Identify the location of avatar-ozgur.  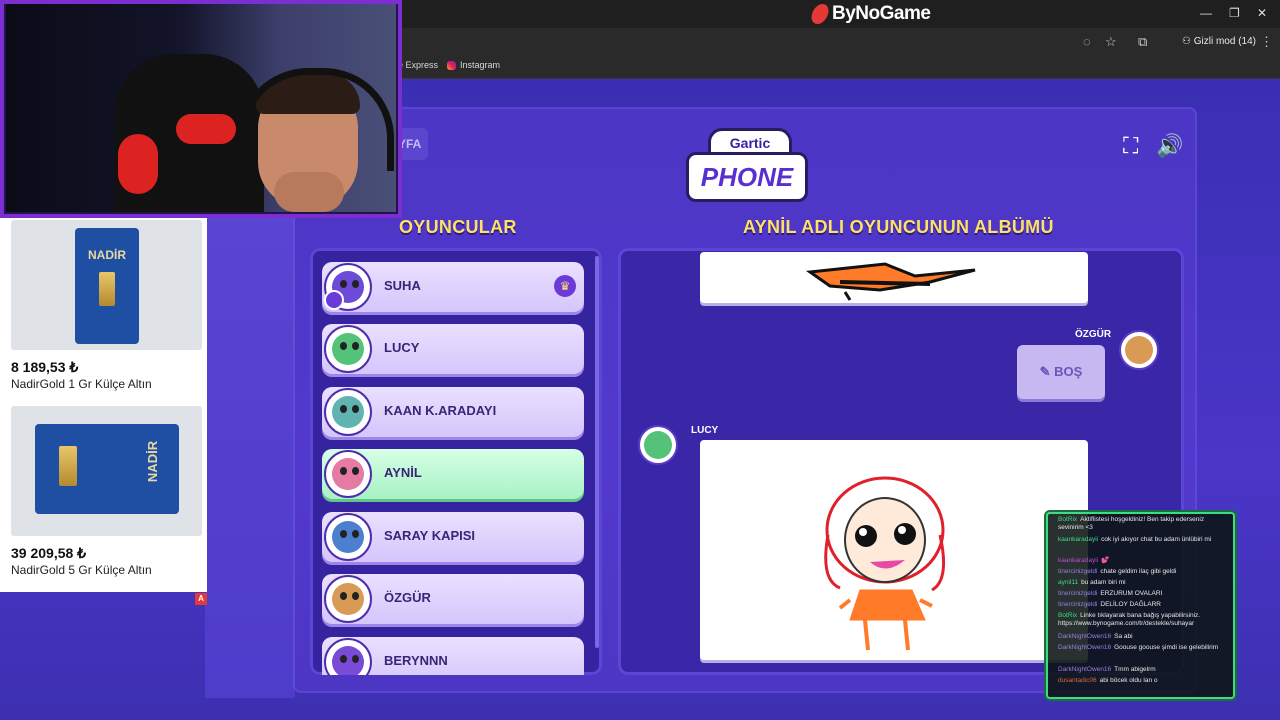
(1139, 350).